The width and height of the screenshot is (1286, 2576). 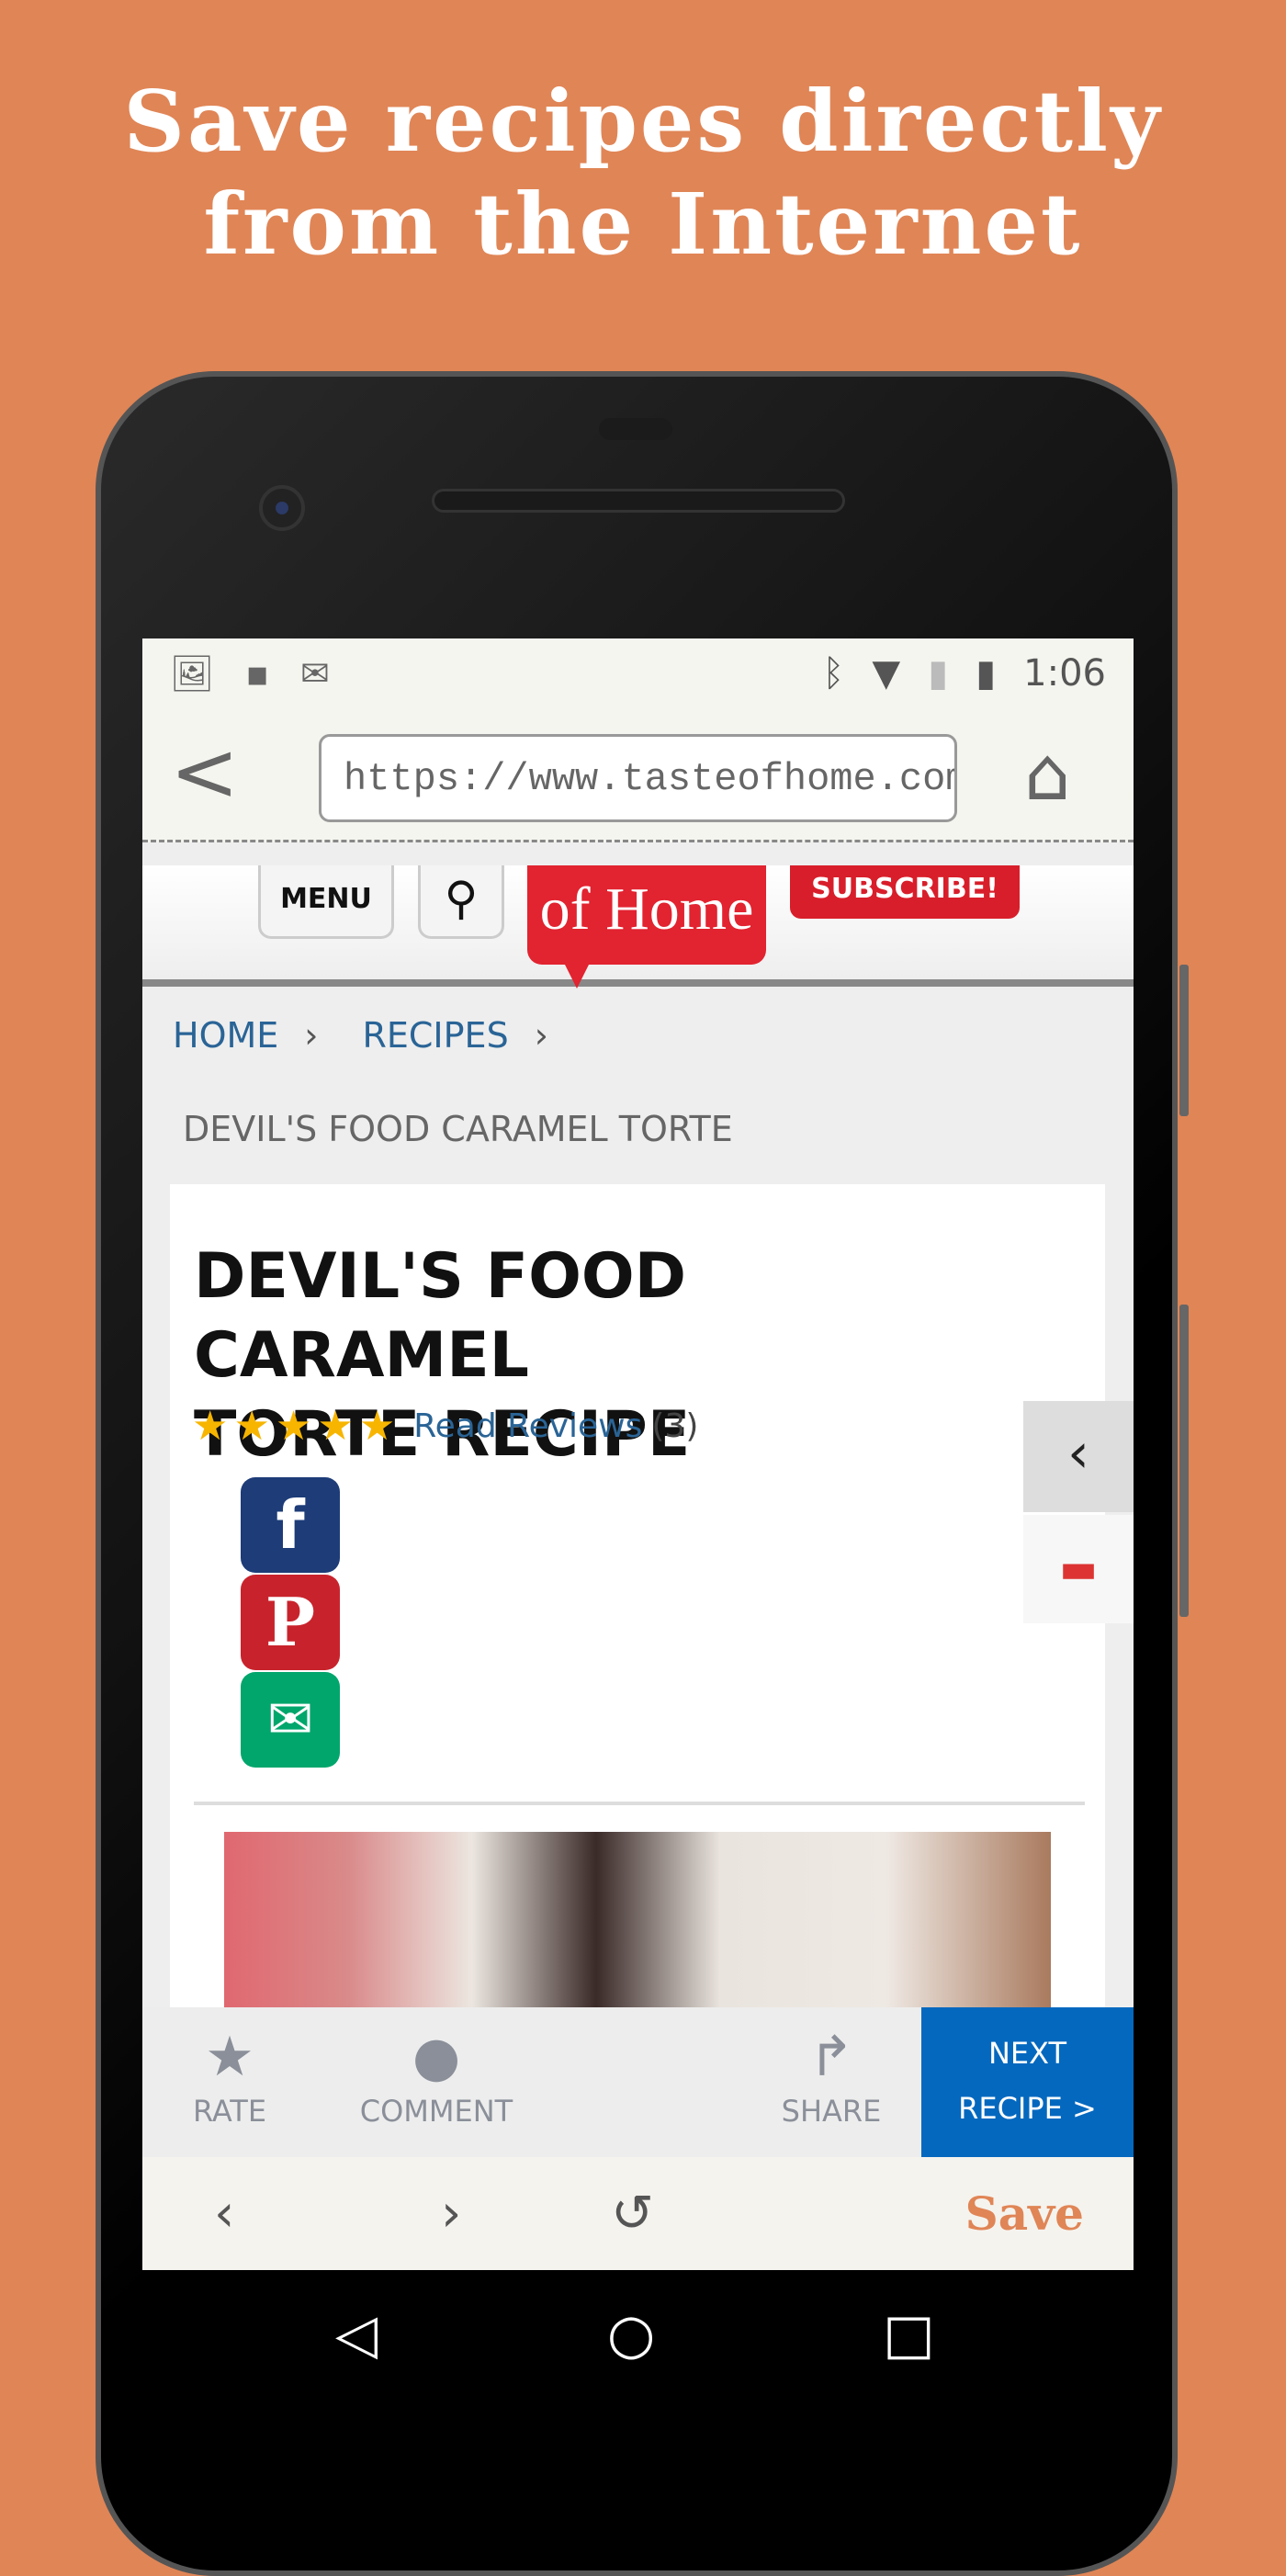 I want to click on read-reviews-link: Read Reviews, so click(x=527, y=1426).